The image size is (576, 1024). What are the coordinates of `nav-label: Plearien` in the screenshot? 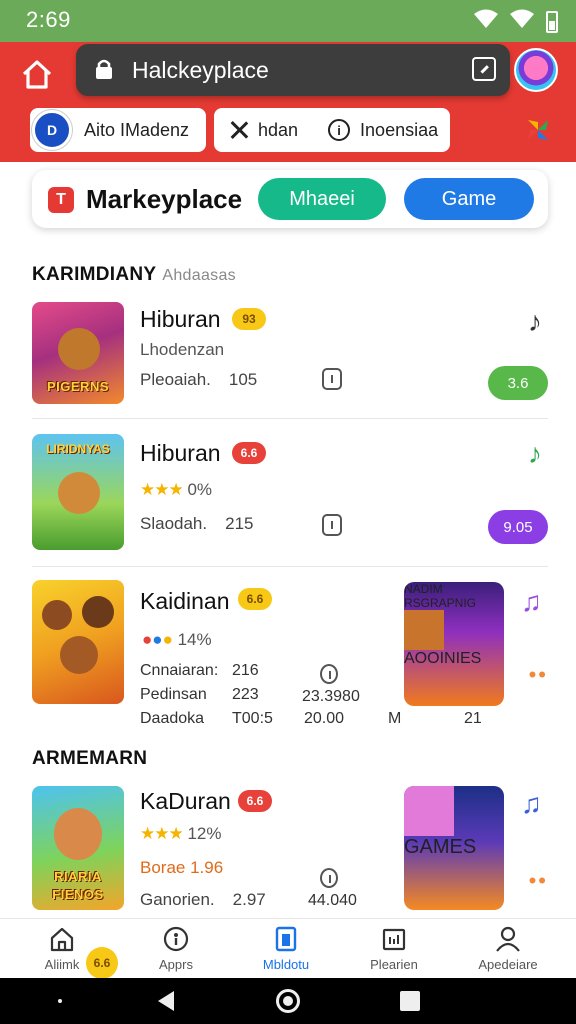 It's located at (394, 964).